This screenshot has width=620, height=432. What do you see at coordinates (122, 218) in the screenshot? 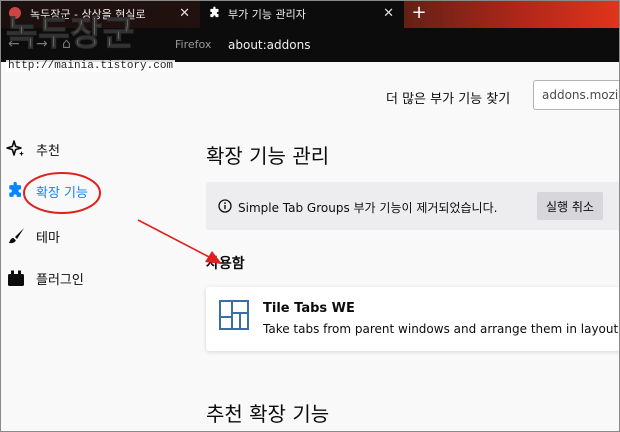
I see `annotation-overlay` at bounding box center [122, 218].